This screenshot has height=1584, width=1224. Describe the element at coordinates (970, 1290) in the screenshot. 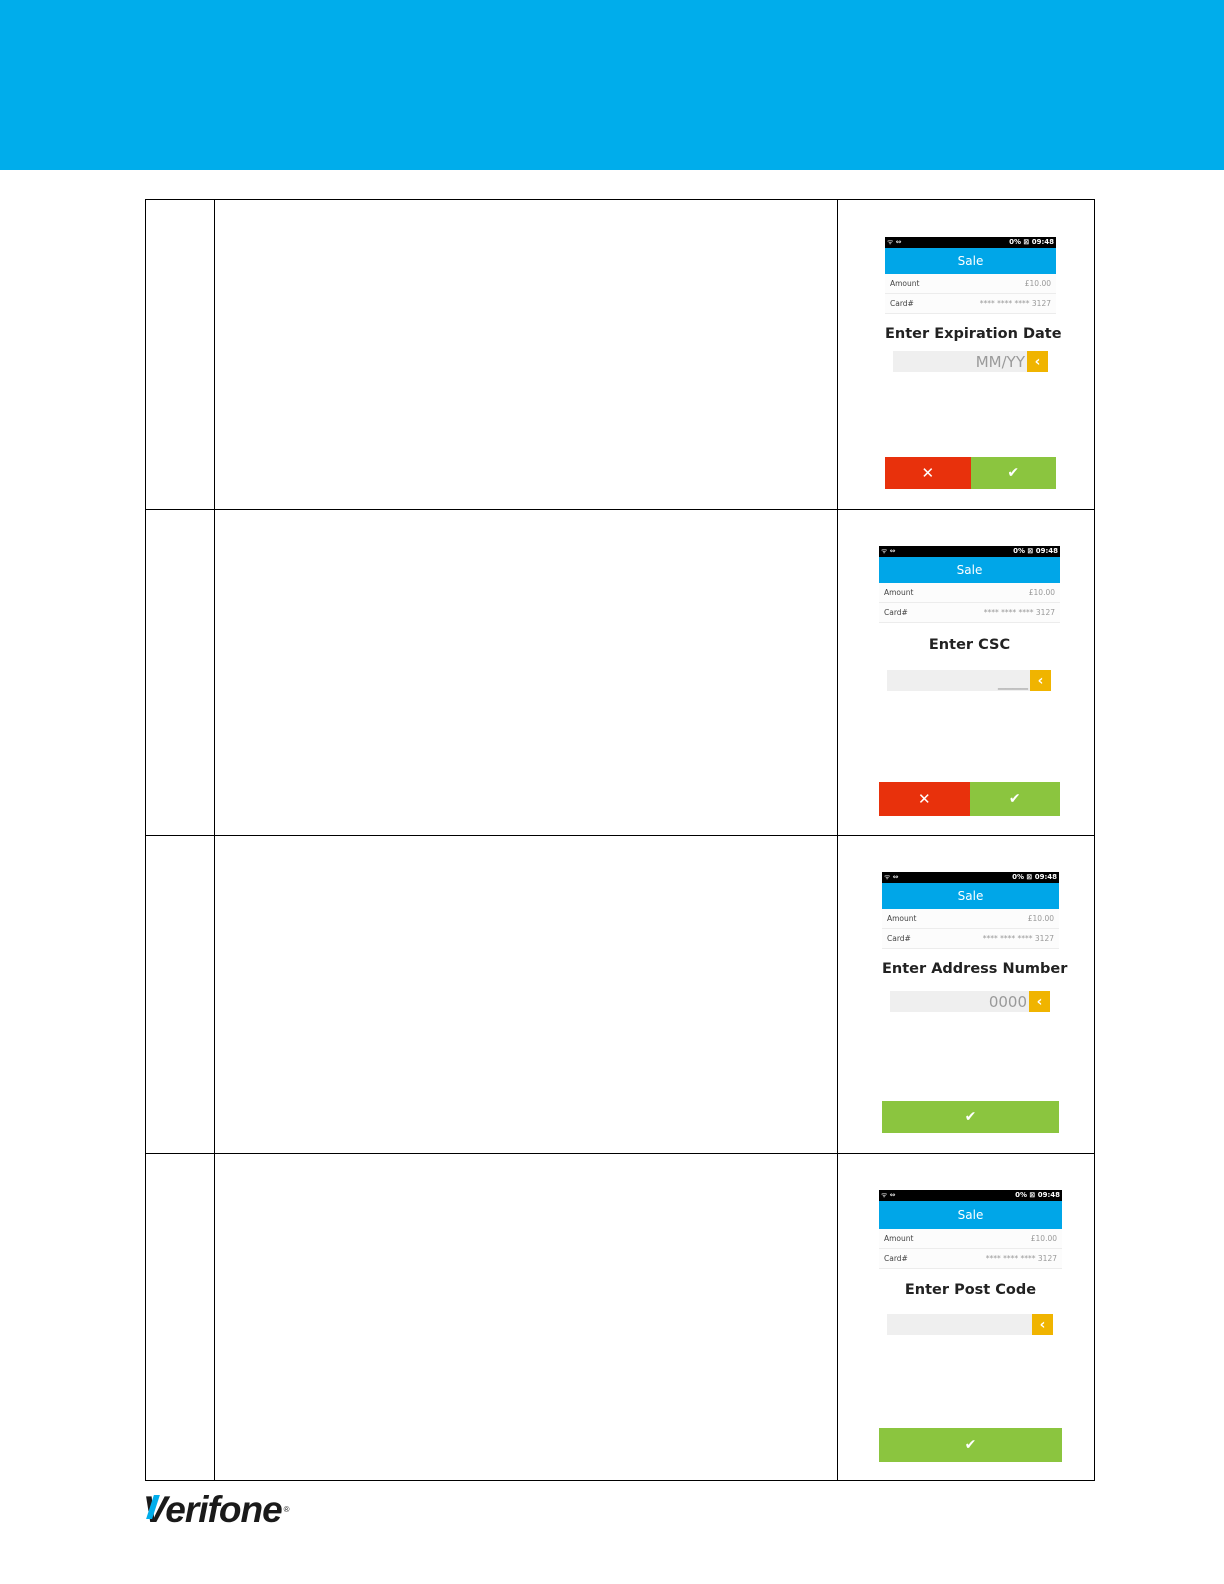

I see `prompt-title: Enter Post Code` at that location.